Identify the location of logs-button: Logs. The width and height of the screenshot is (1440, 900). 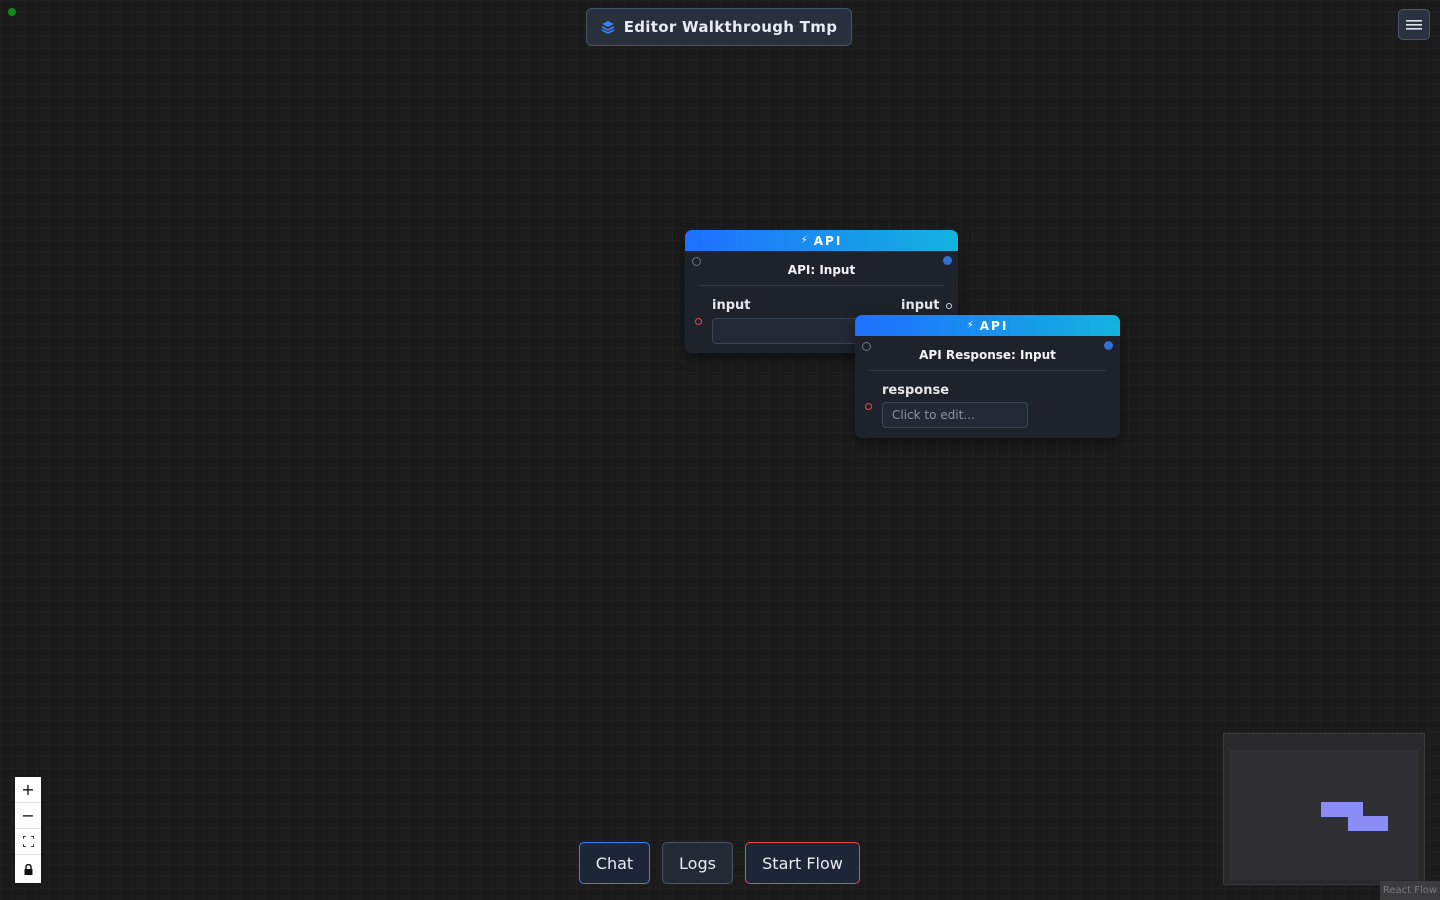
(697, 863).